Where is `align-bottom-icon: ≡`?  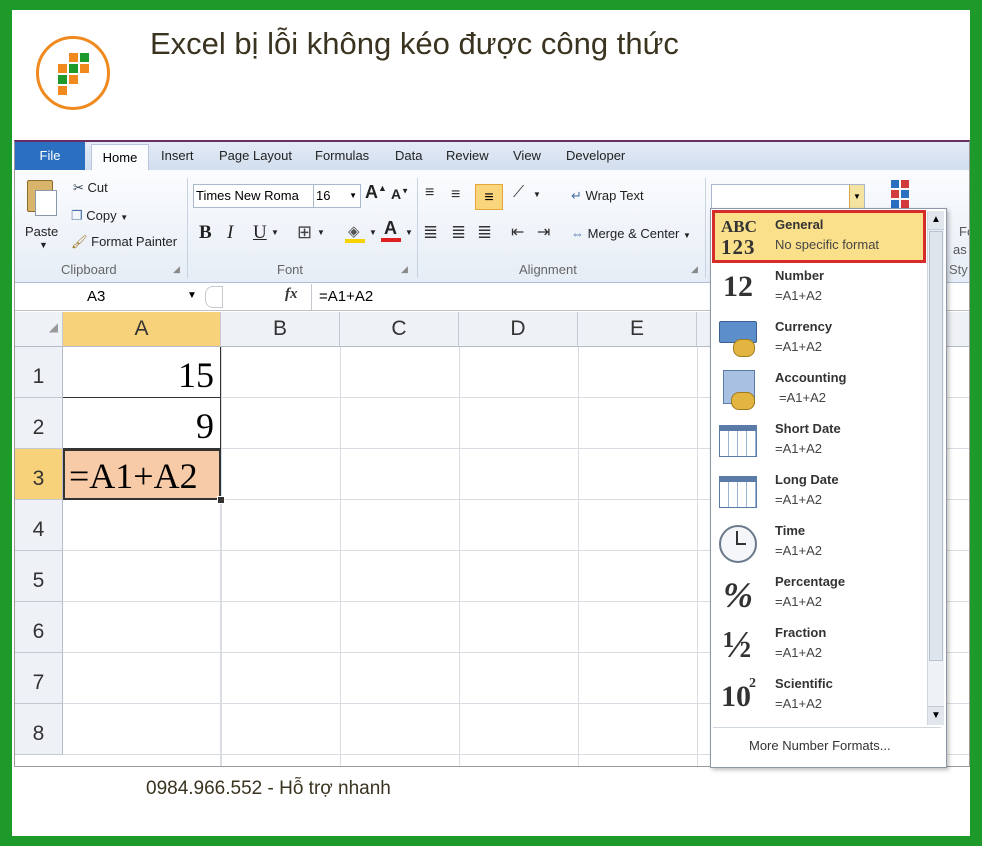 align-bottom-icon: ≡ is located at coordinates (489, 197).